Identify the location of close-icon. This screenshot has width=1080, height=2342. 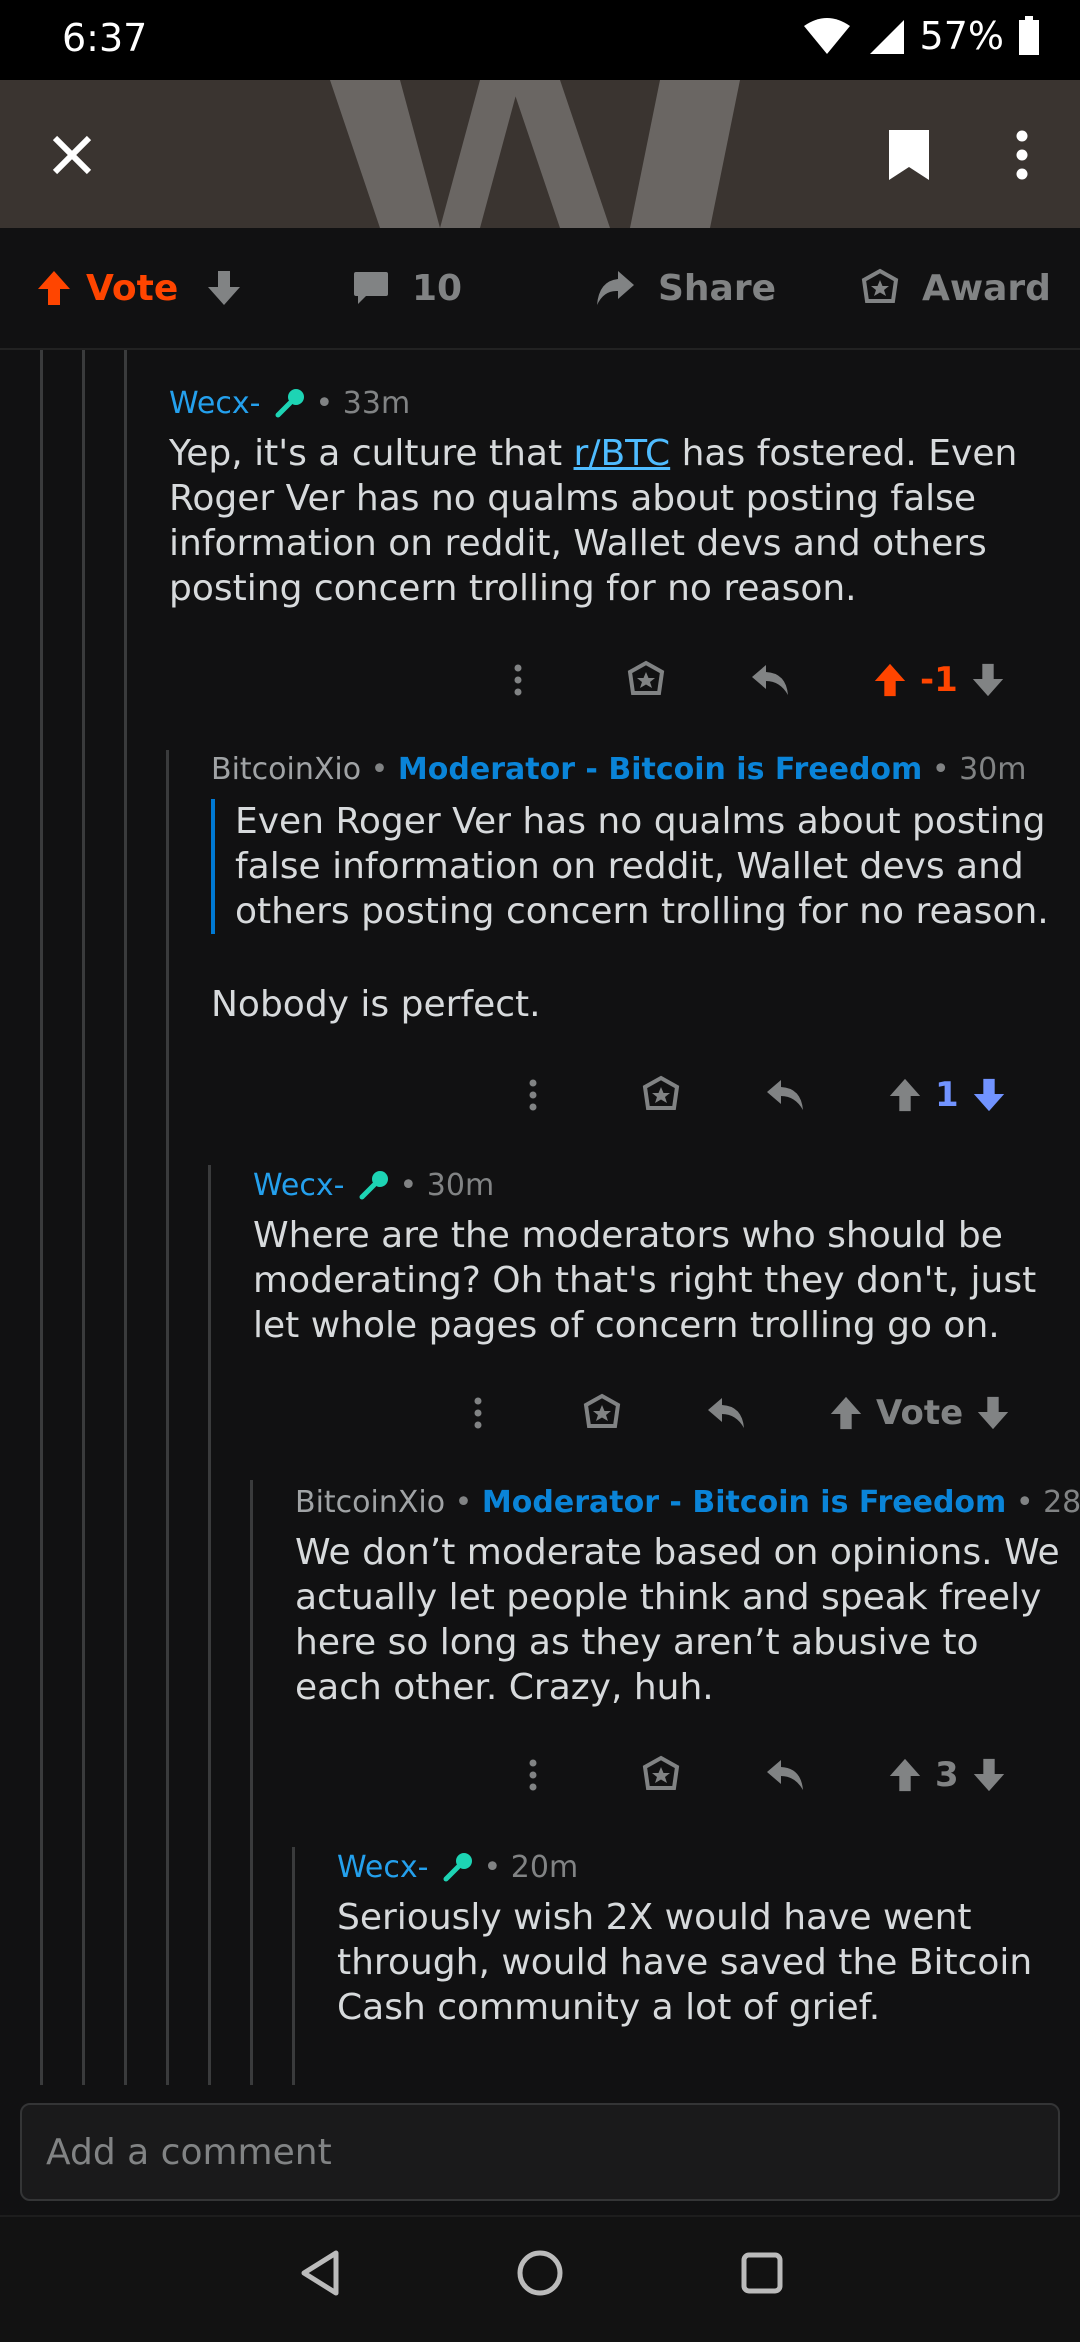
(72, 155).